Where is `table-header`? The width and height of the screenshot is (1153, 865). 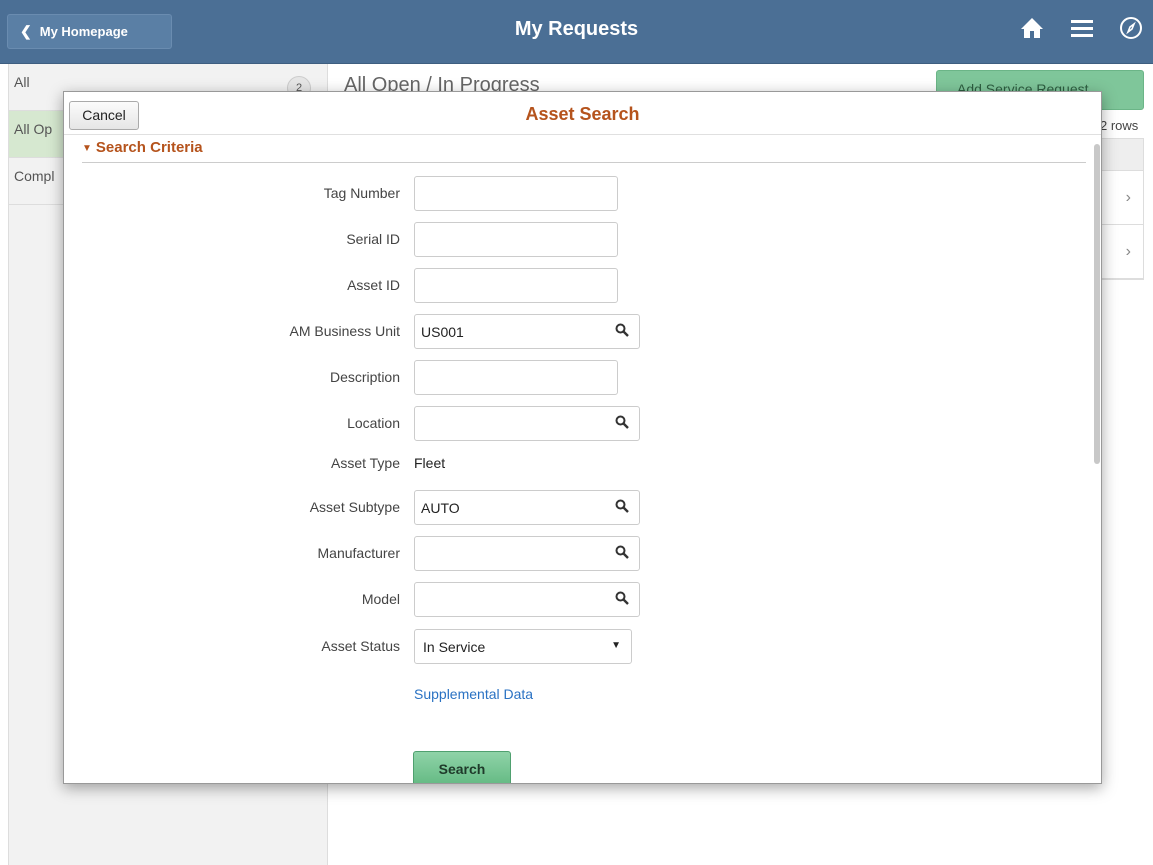
table-header is located at coordinates (1122, 155).